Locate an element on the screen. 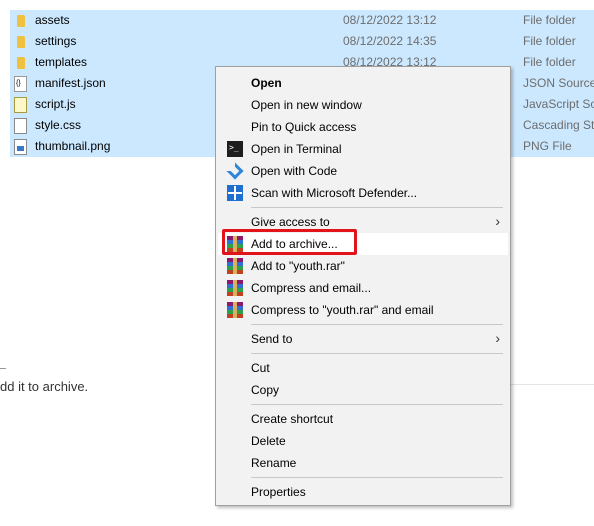  file-name: assets is located at coordinates (52, 20).